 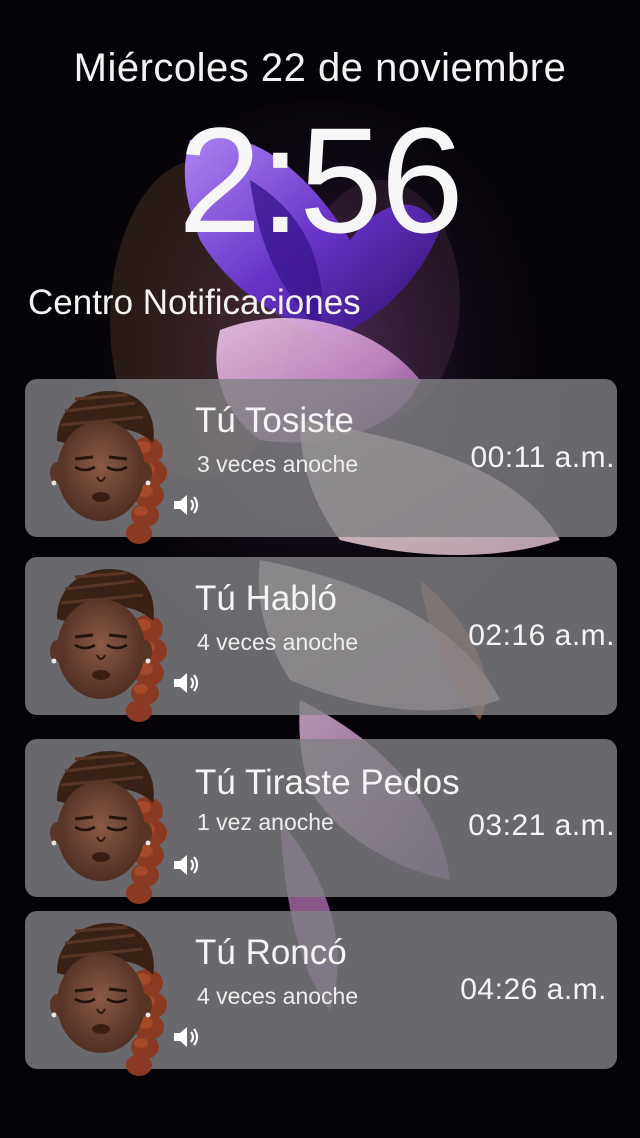 What do you see at coordinates (266, 598) in the screenshot?
I see `notification-title: Tú Habló` at bounding box center [266, 598].